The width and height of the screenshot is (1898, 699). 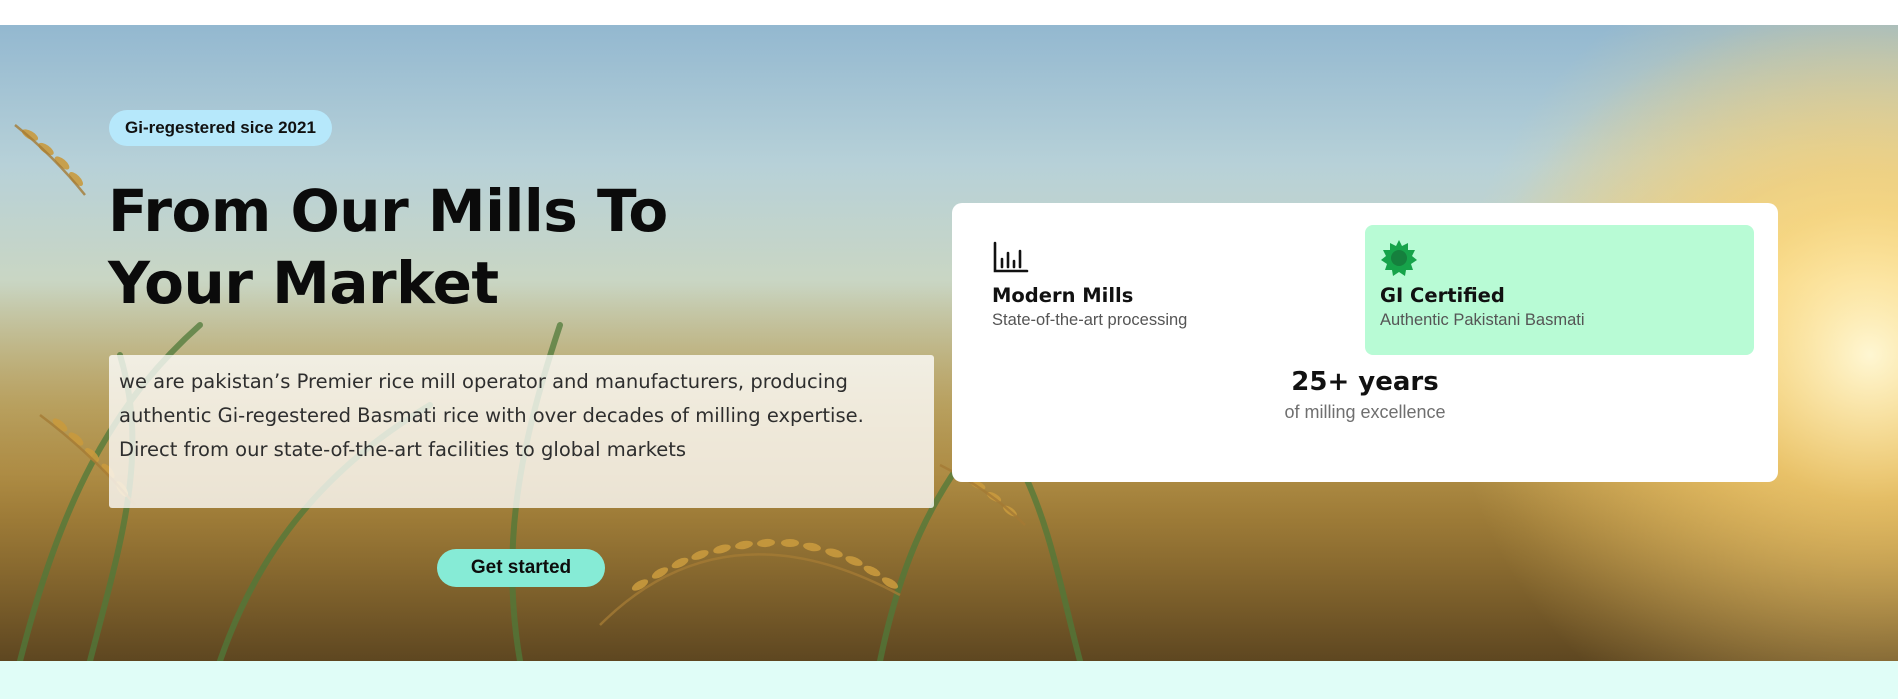 What do you see at coordinates (1442, 295) in the screenshot?
I see `feature-title: GI Certified` at bounding box center [1442, 295].